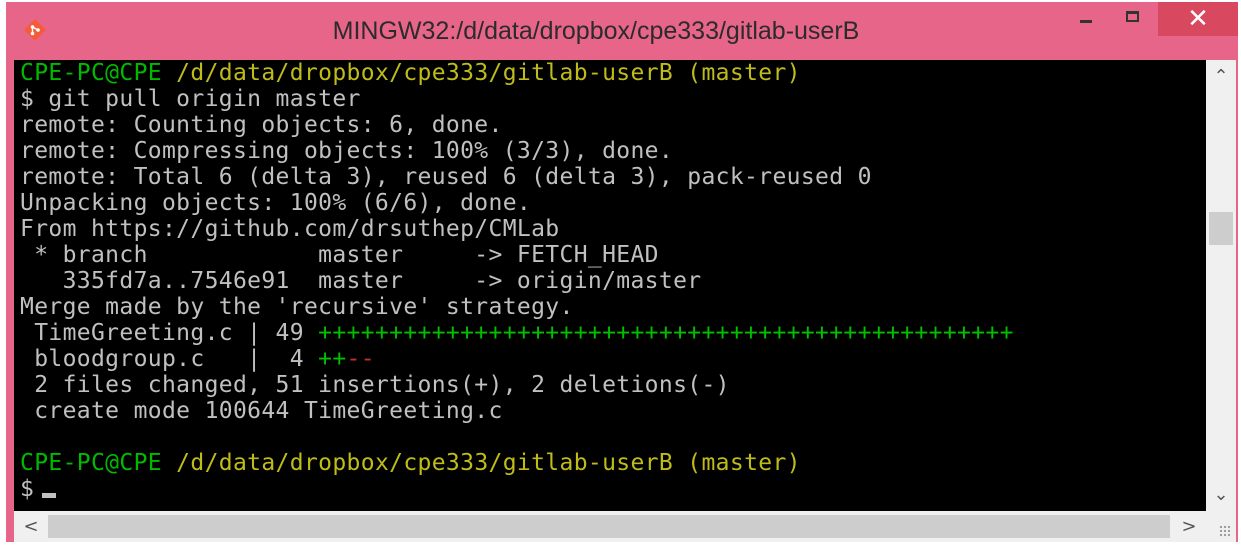 Image resolution: width=1241 pixels, height=545 pixels. I want to click on minimize-icon, so click(1086, 21).